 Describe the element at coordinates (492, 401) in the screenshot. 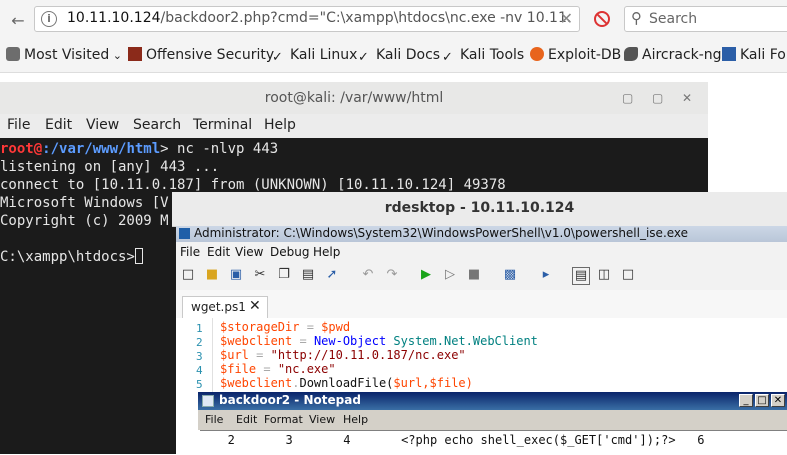

I see `notepad-titlebar: backdoor2 - Notepad _ □ ✕` at that location.